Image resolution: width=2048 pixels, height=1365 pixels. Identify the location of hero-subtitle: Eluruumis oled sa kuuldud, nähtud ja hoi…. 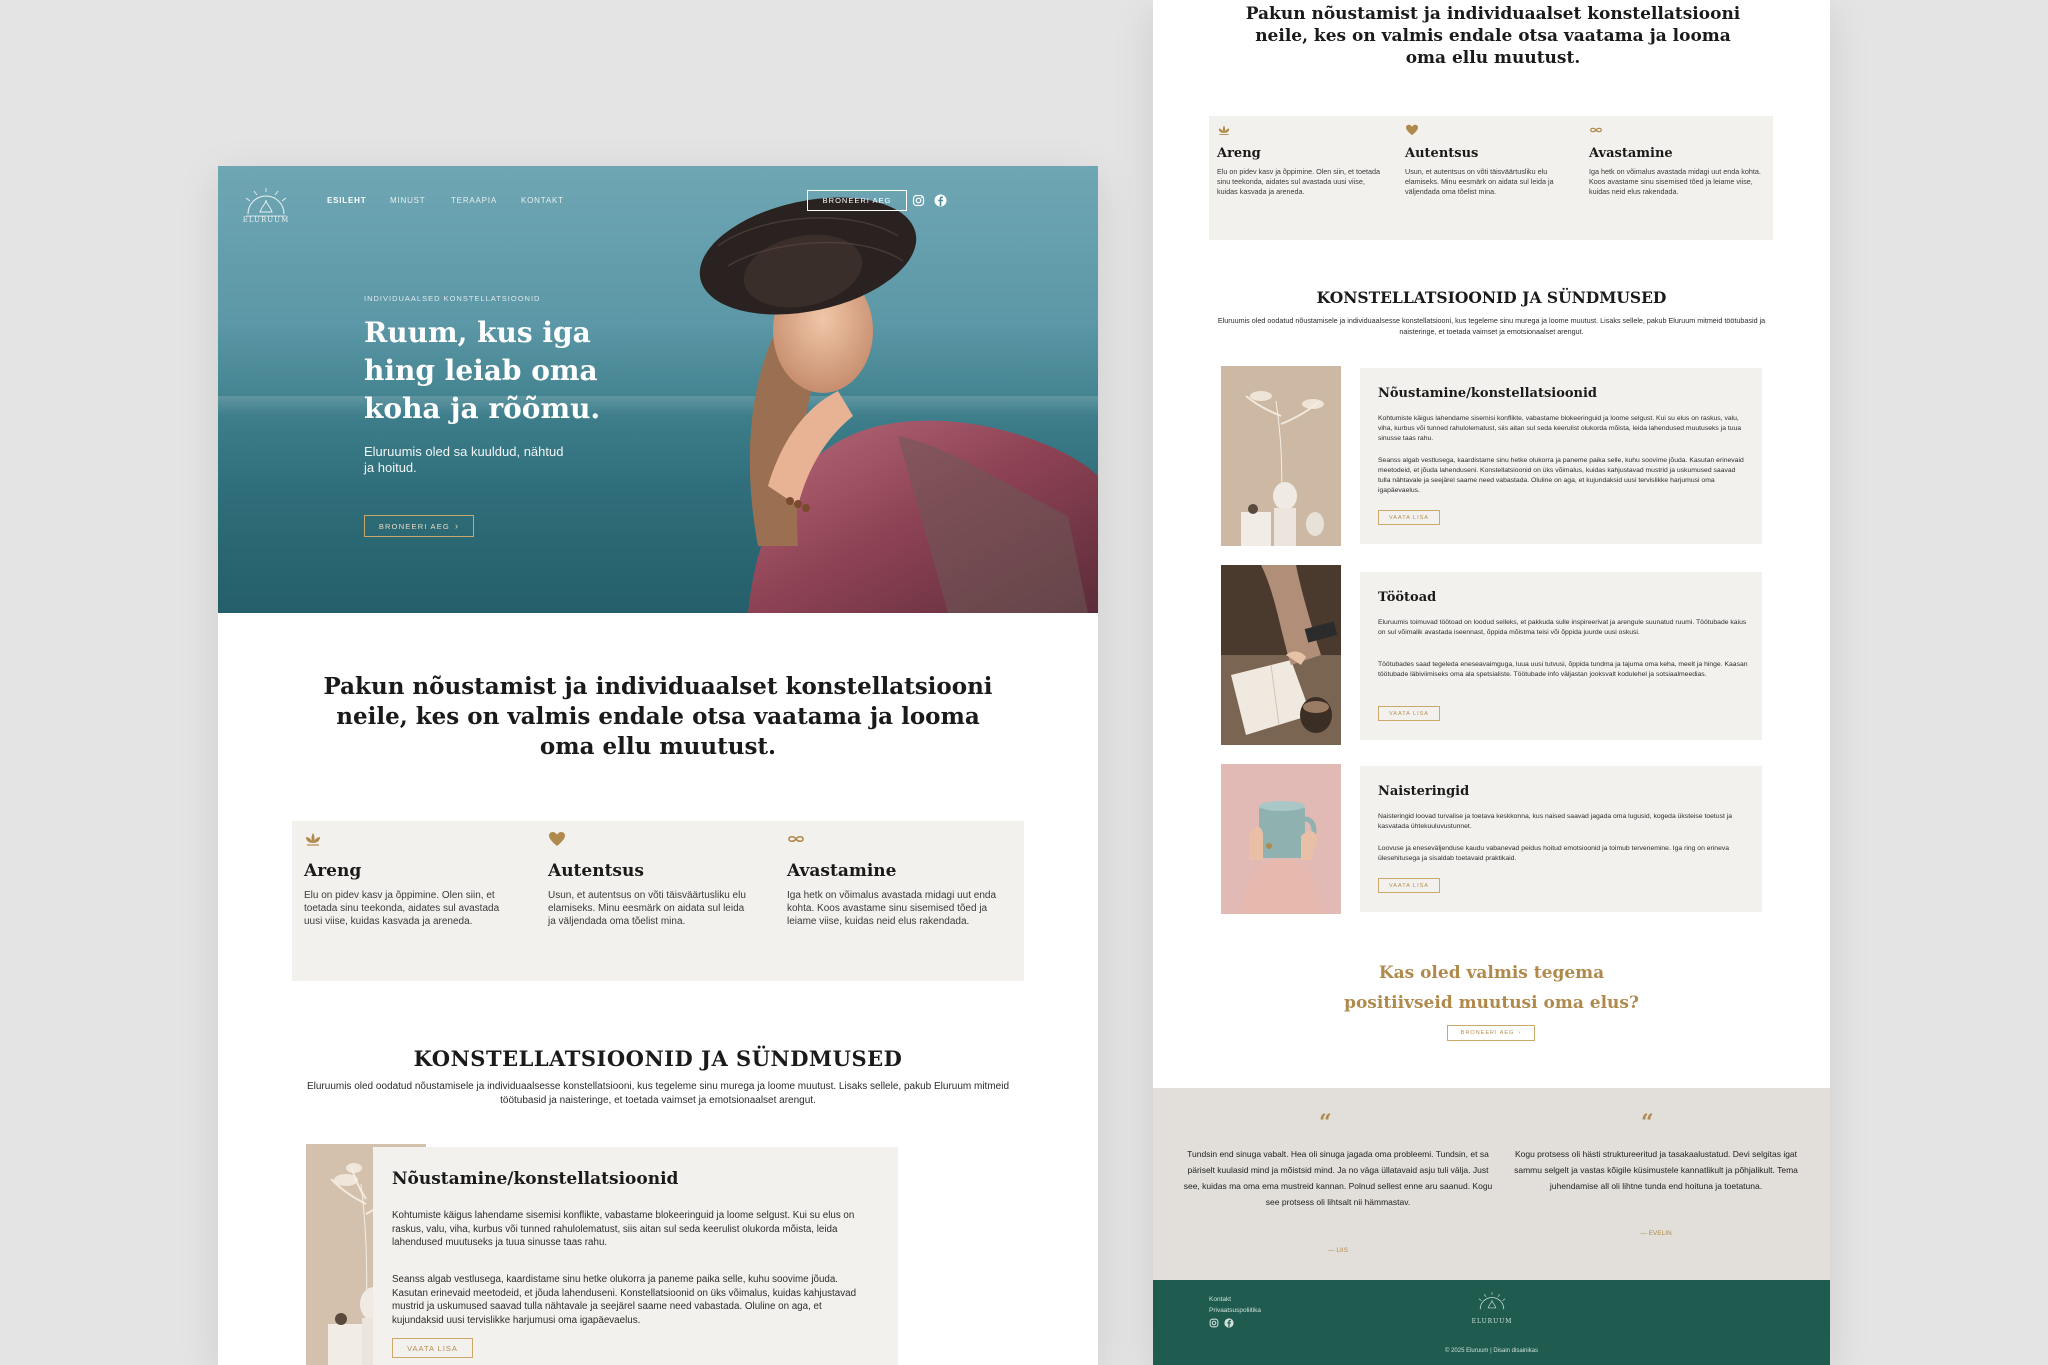
(464, 459).